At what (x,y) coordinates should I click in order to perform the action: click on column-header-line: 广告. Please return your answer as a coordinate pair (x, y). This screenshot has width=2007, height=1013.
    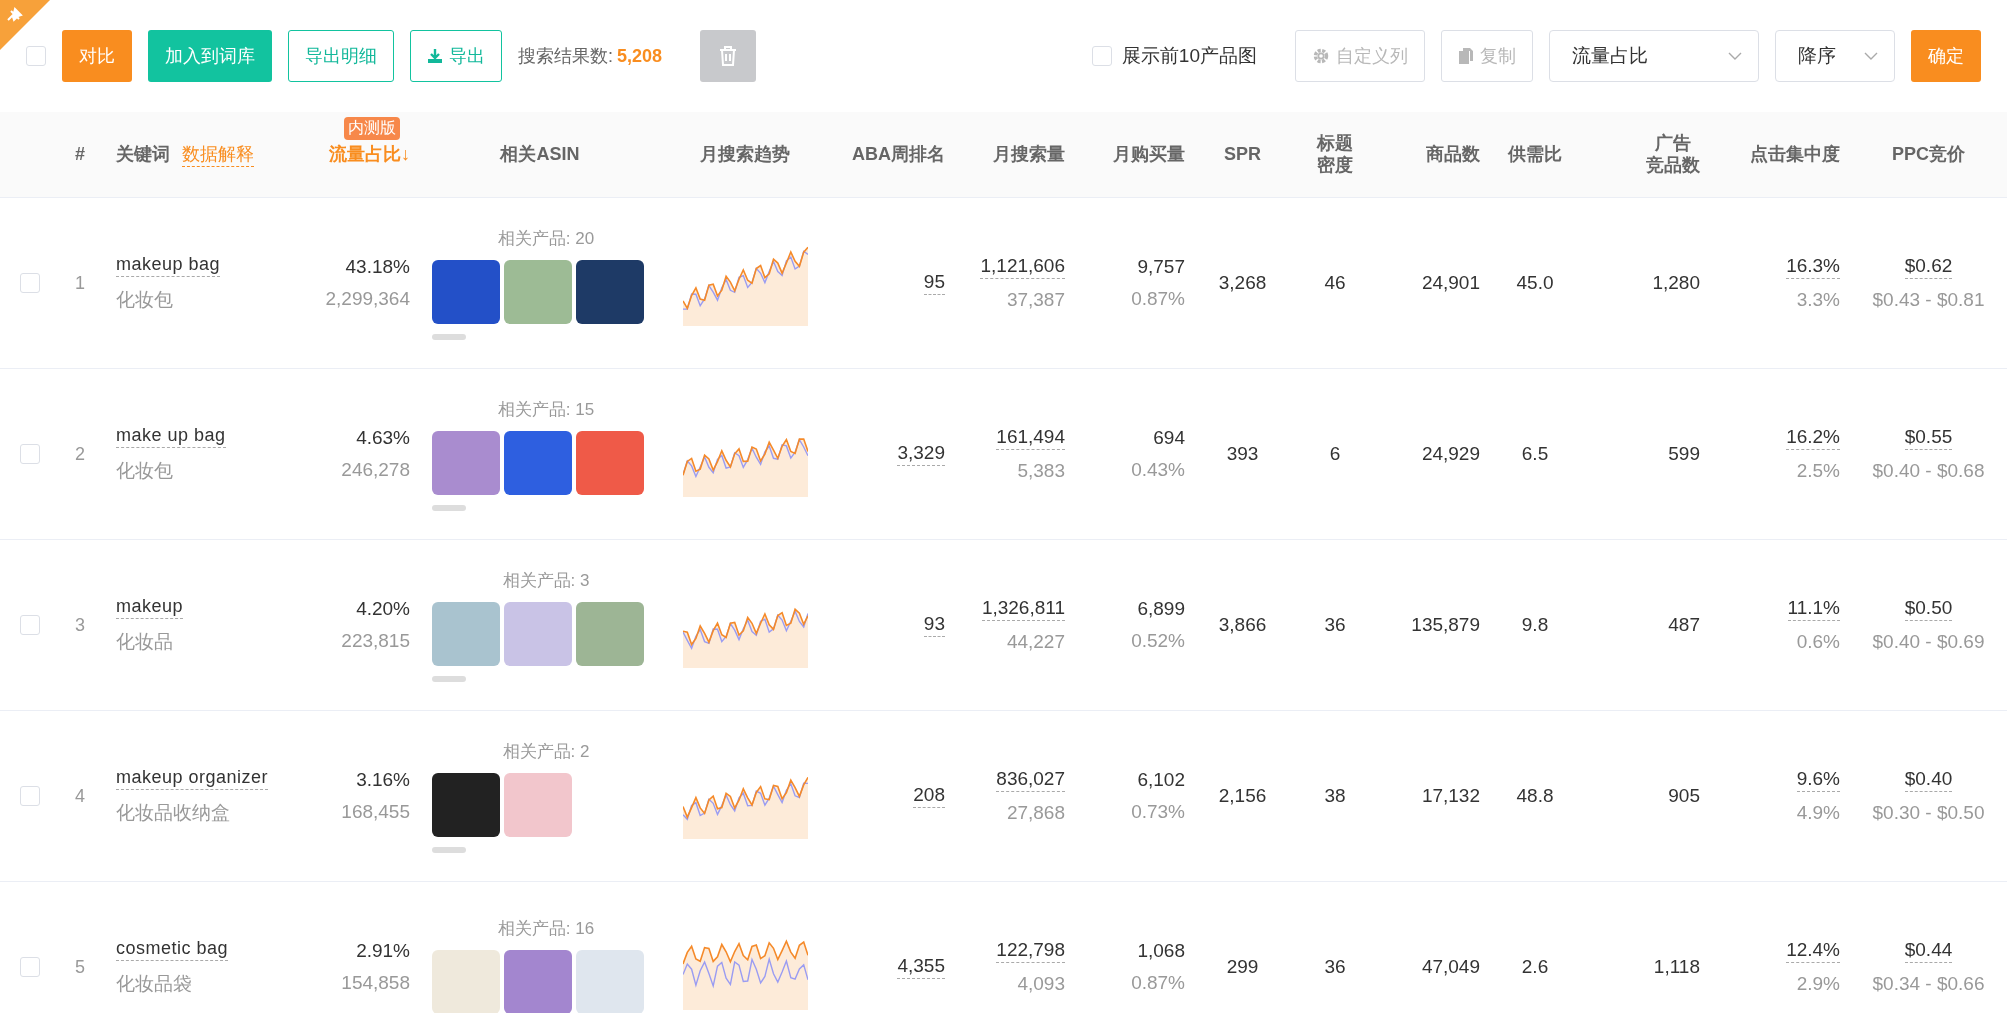
    Looking at the image, I should click on (1673, 143).